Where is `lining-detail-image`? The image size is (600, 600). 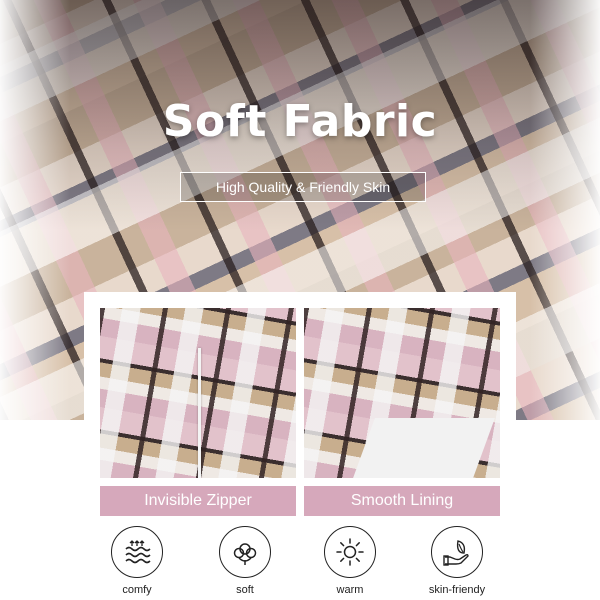
lining-detail-image is located at coordinates (402, 393).